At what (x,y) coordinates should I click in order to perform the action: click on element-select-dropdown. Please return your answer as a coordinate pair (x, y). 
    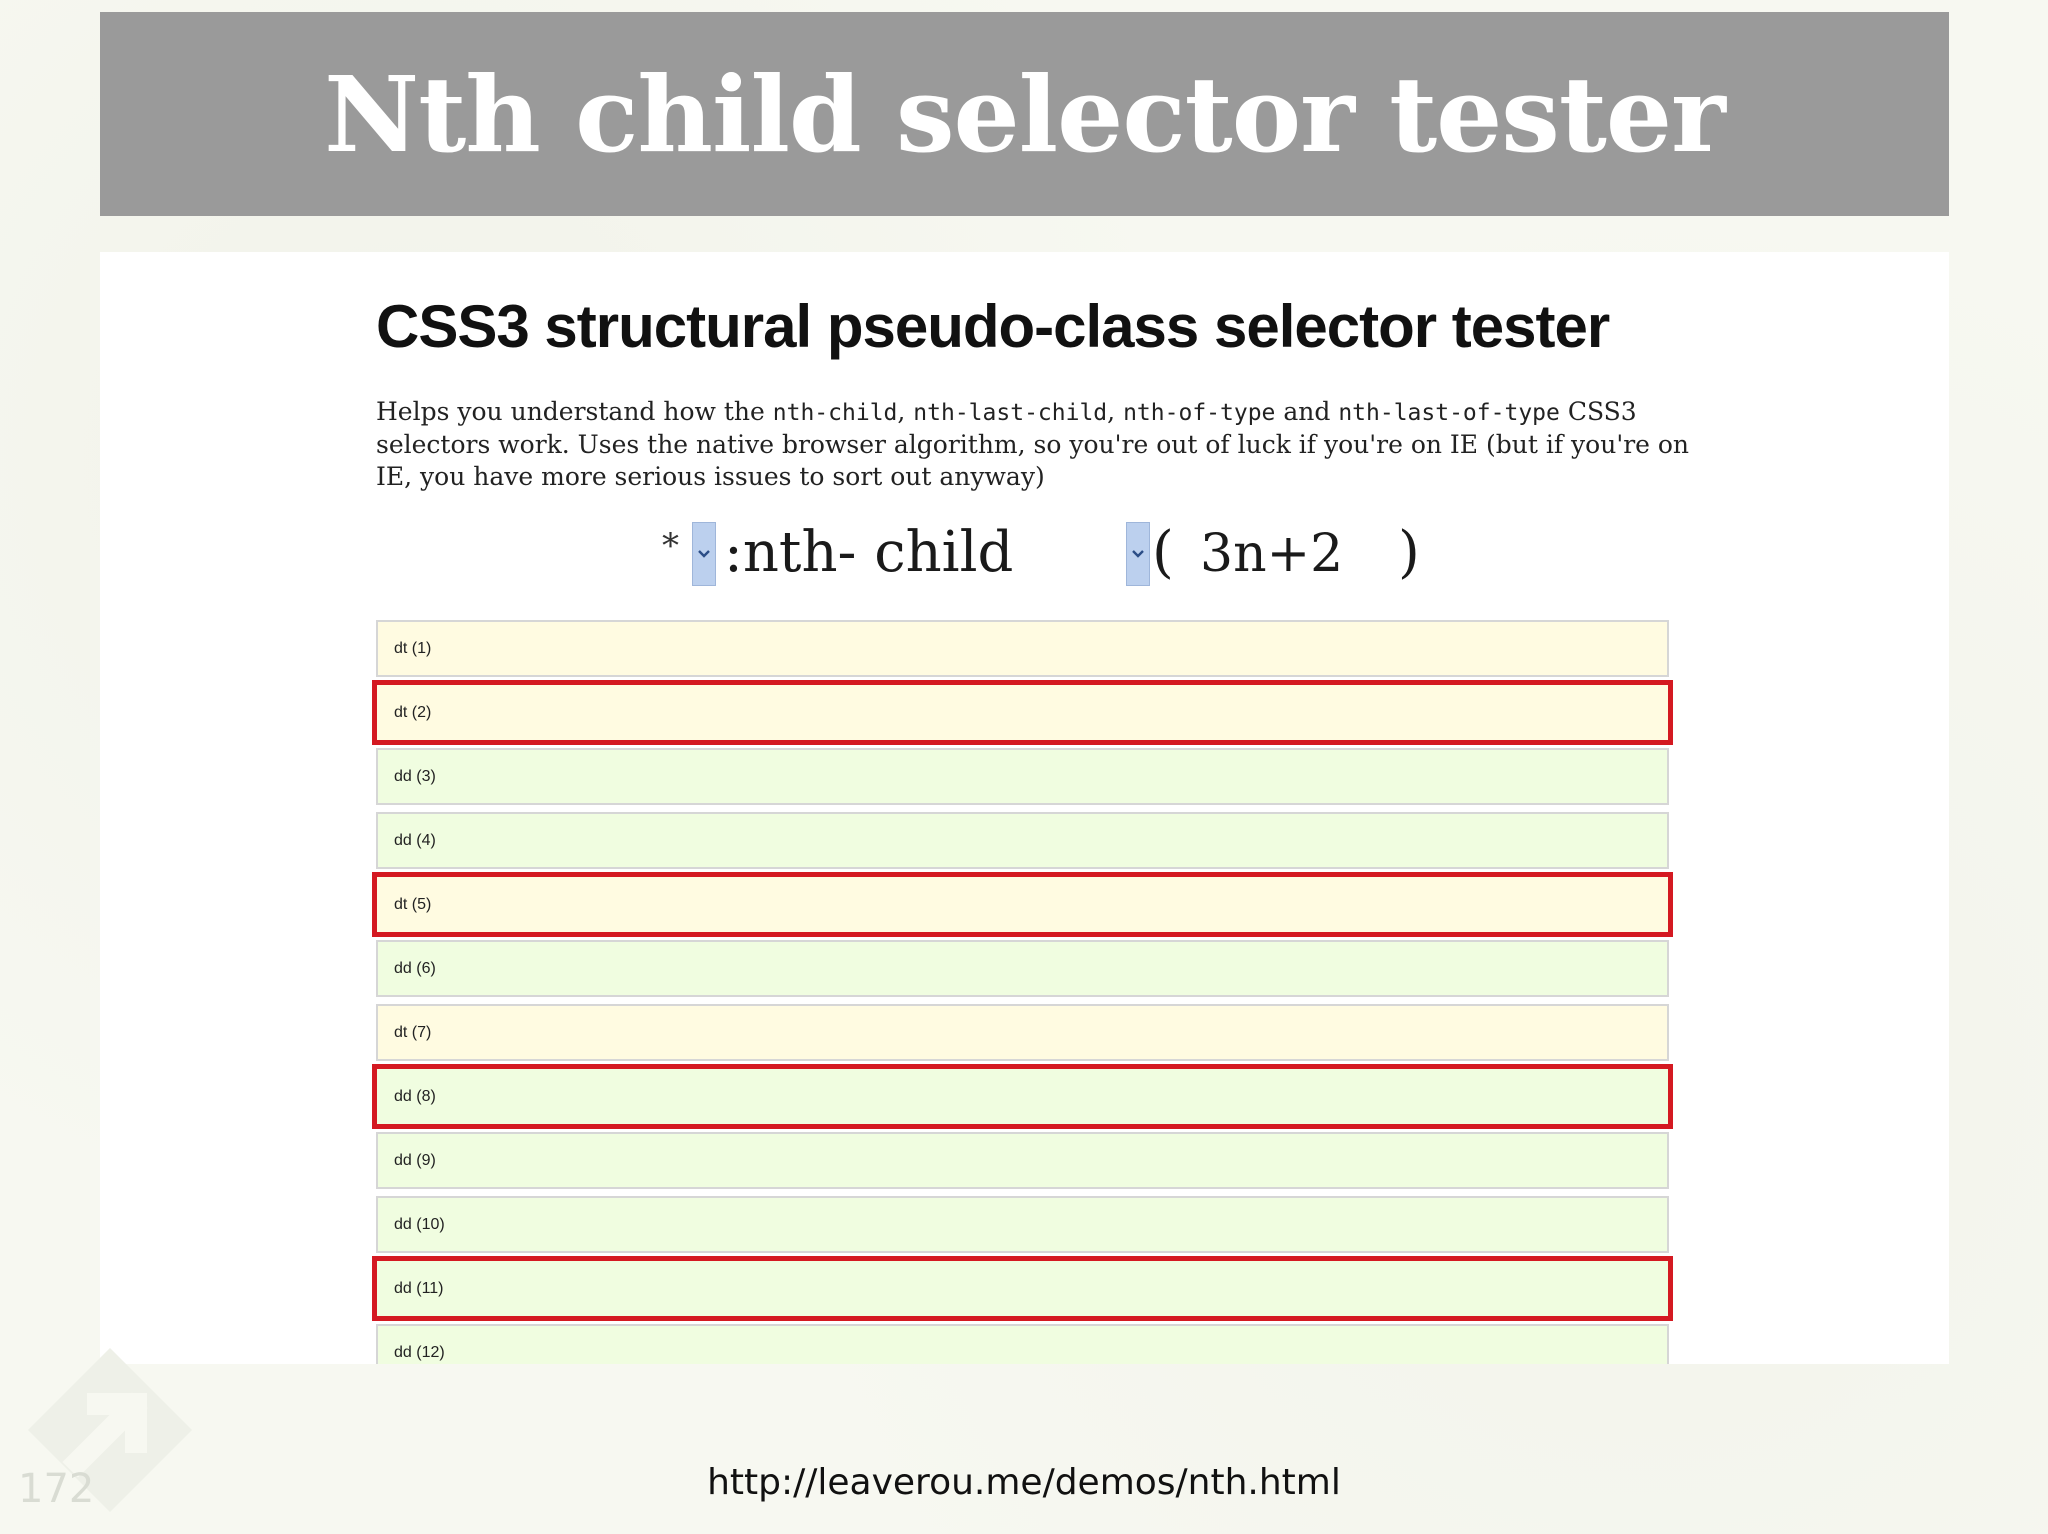
    Looking at the image, I should click on (704, 554).